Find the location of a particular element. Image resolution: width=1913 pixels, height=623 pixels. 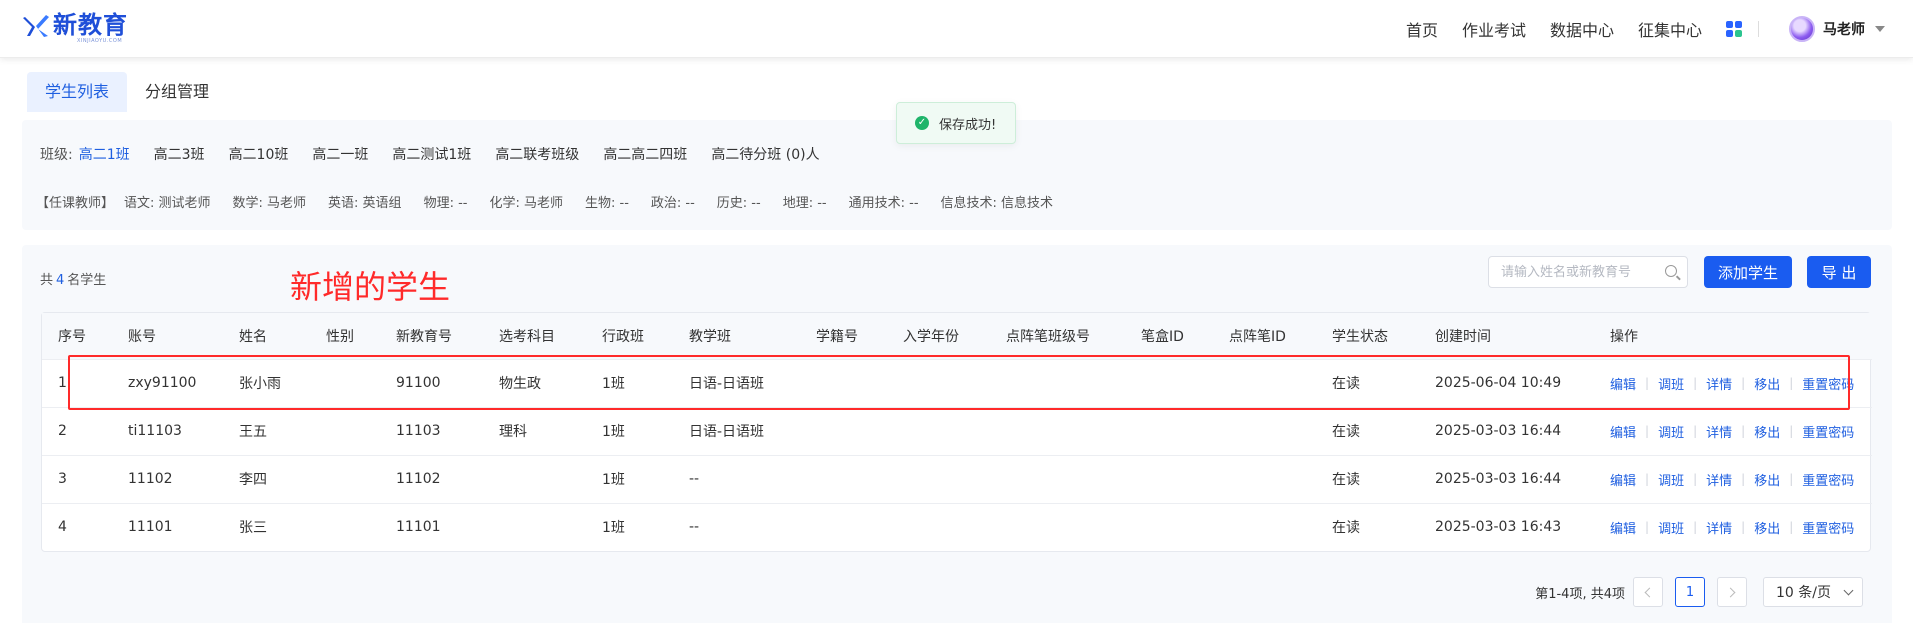

next-page-button is located at coordinates (1732, 592).